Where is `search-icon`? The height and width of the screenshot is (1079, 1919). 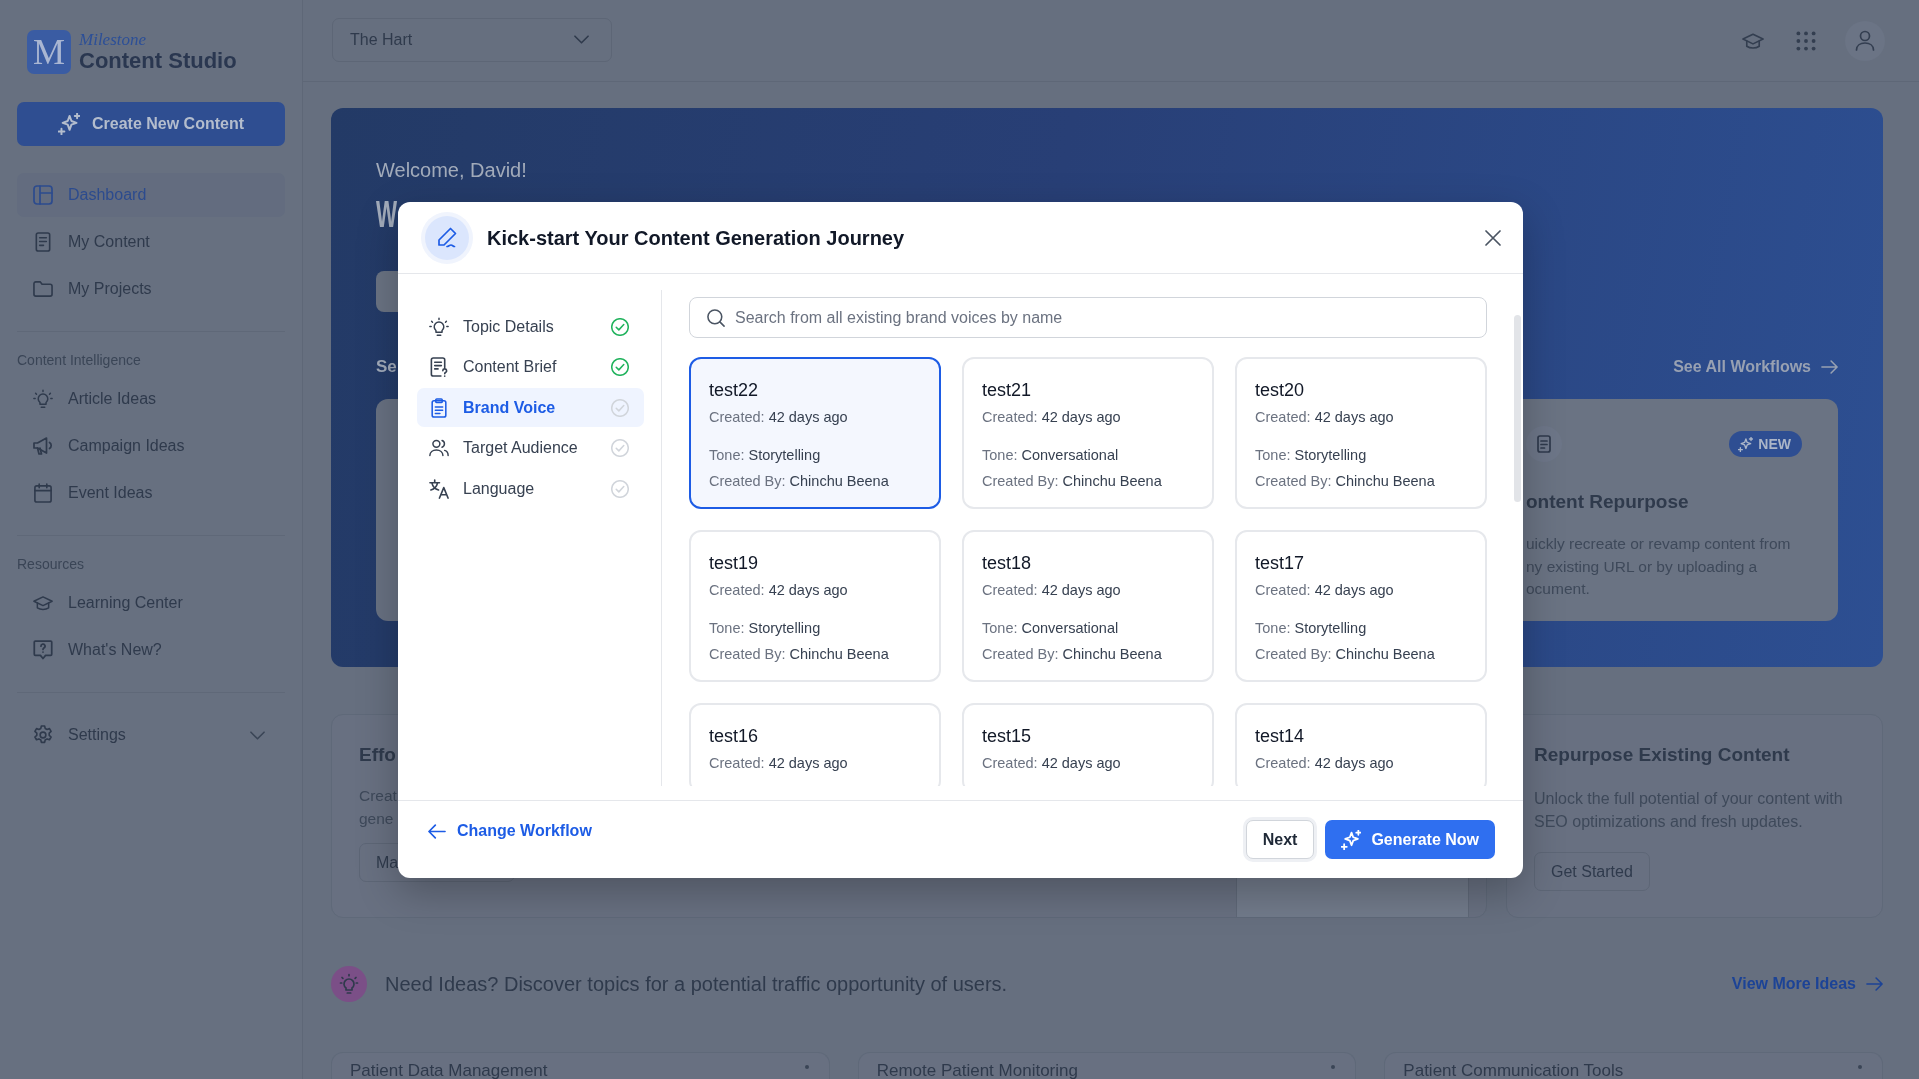
search-icon is located at coordinates (716, 317).